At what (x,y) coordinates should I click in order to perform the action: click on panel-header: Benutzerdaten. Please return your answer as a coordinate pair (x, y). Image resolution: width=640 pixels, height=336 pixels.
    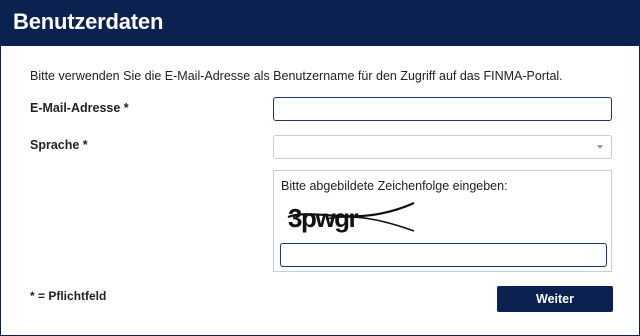
    Looking at the image, I should click on (320, 23).